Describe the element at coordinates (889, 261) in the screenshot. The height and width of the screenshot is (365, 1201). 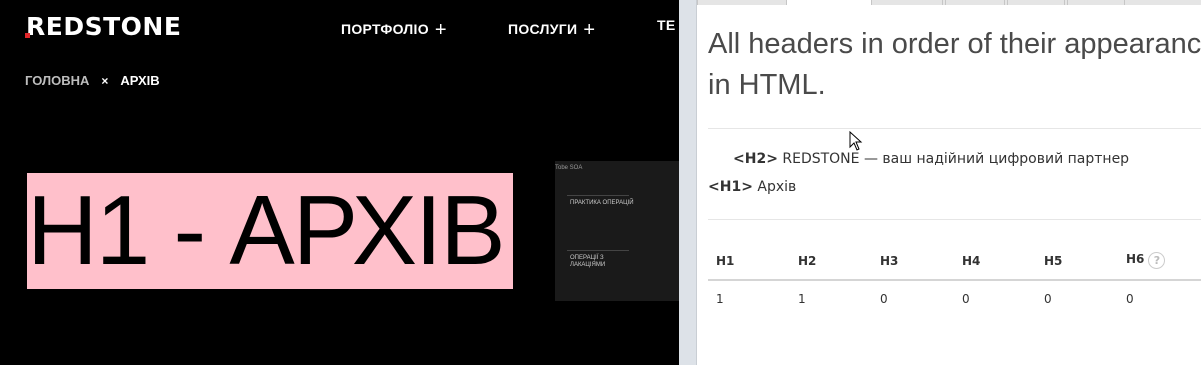
I see `column-header-h3: H3` at that location.